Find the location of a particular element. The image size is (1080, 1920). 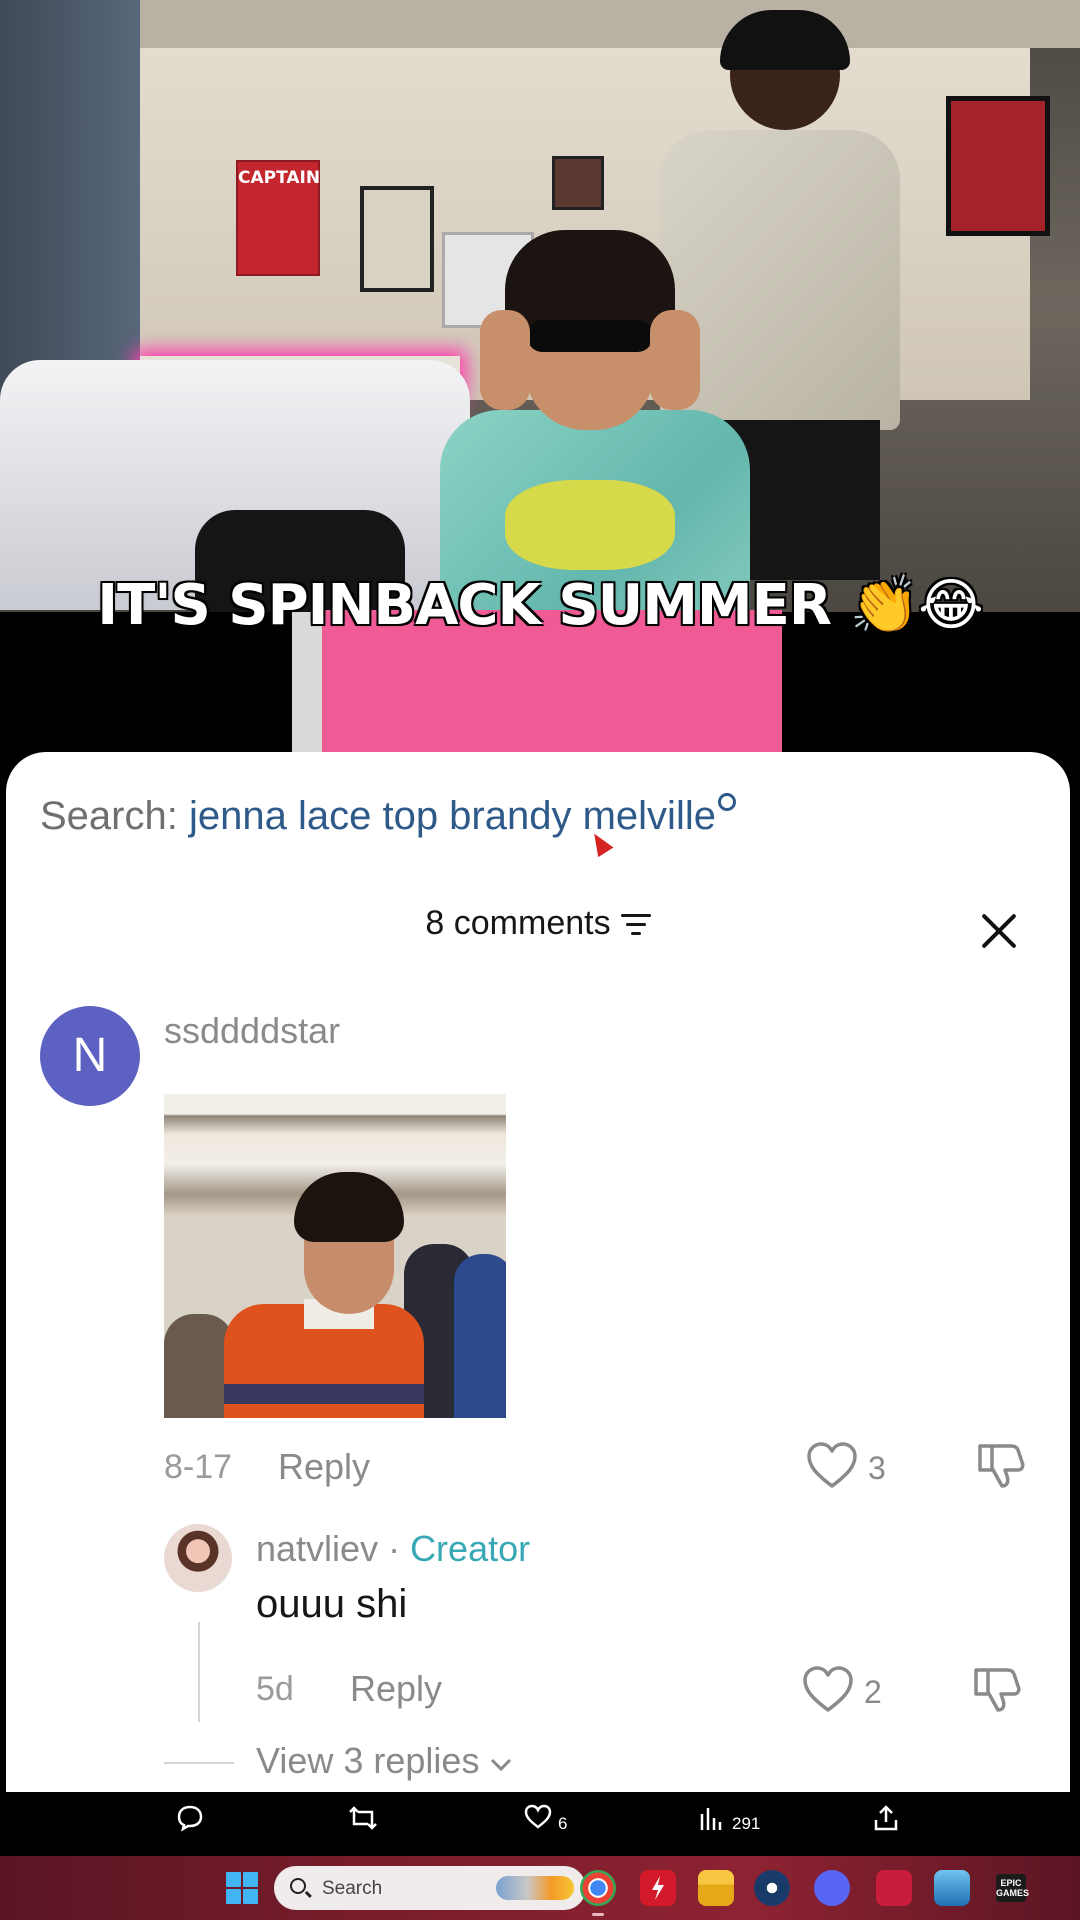

view-replies-button: View 3 replies is located at coordinates (384, 1761).